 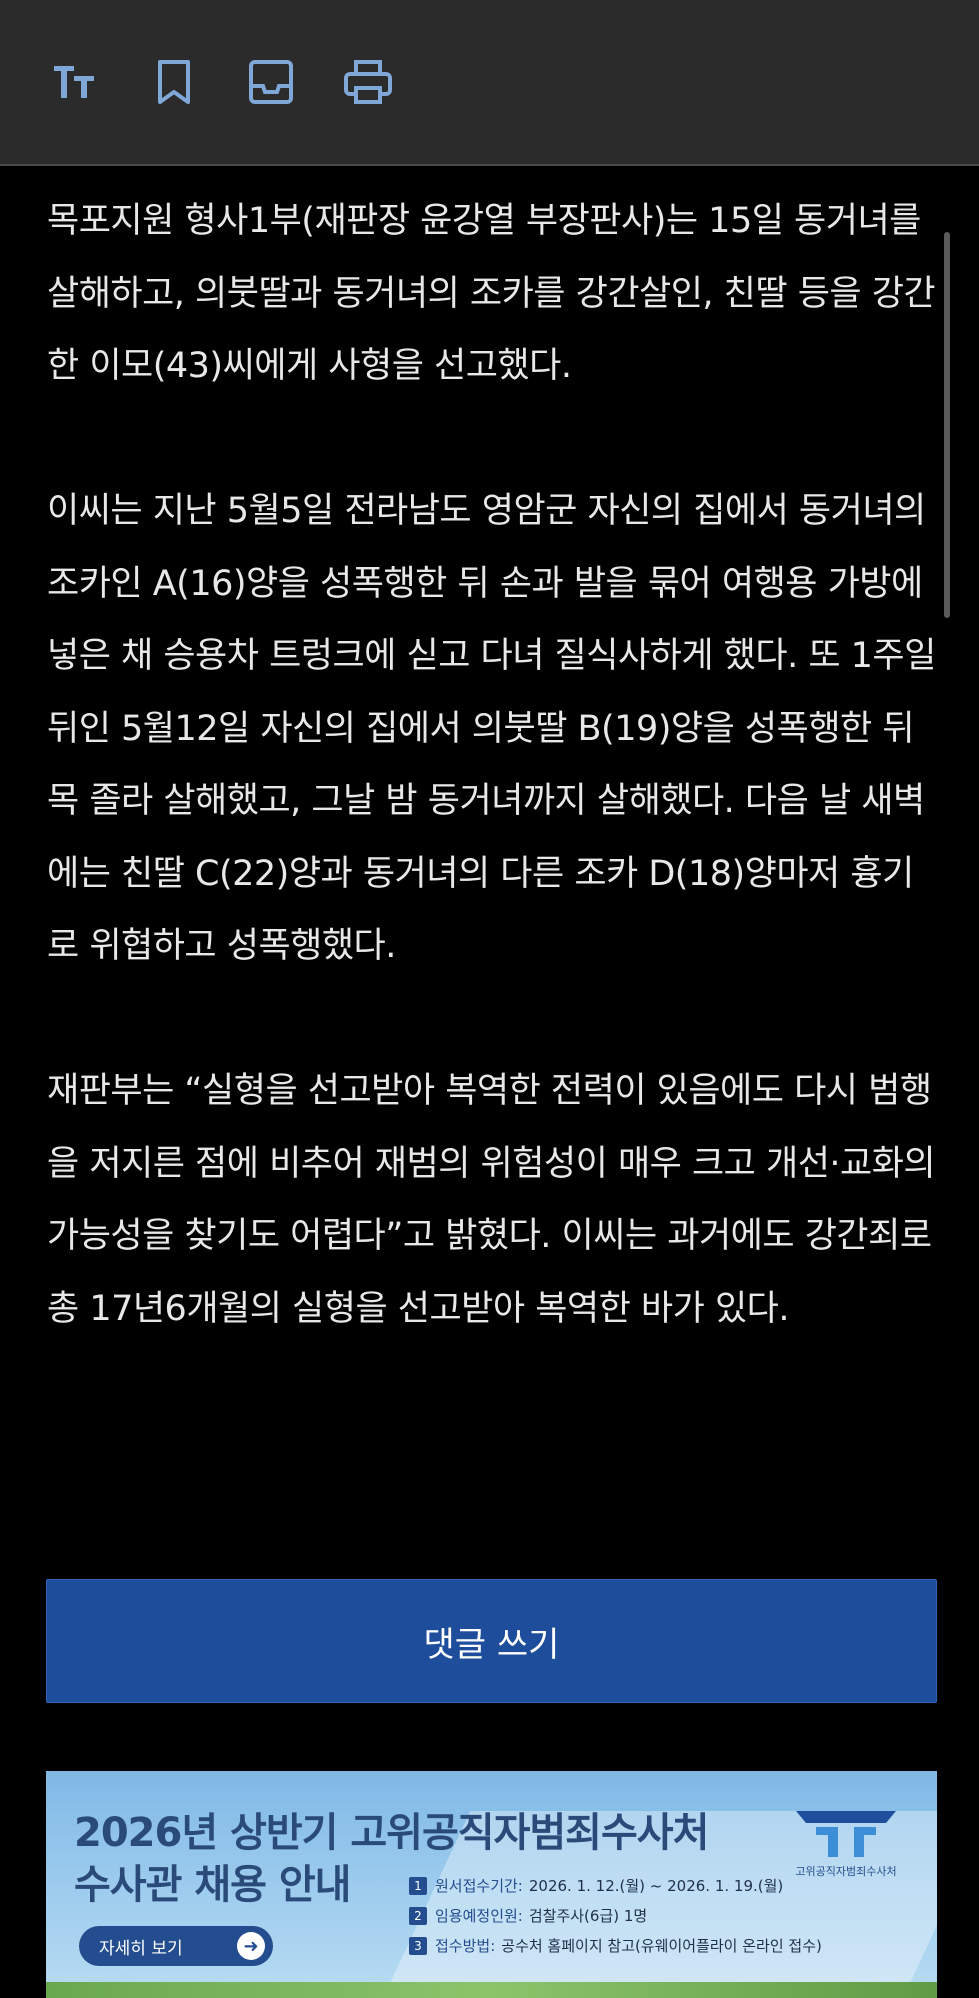 What do you see at coordinates (465, 1946) in the screenshot?
I see `row-key: 접수방법:` at bounding box center [465, 1946].